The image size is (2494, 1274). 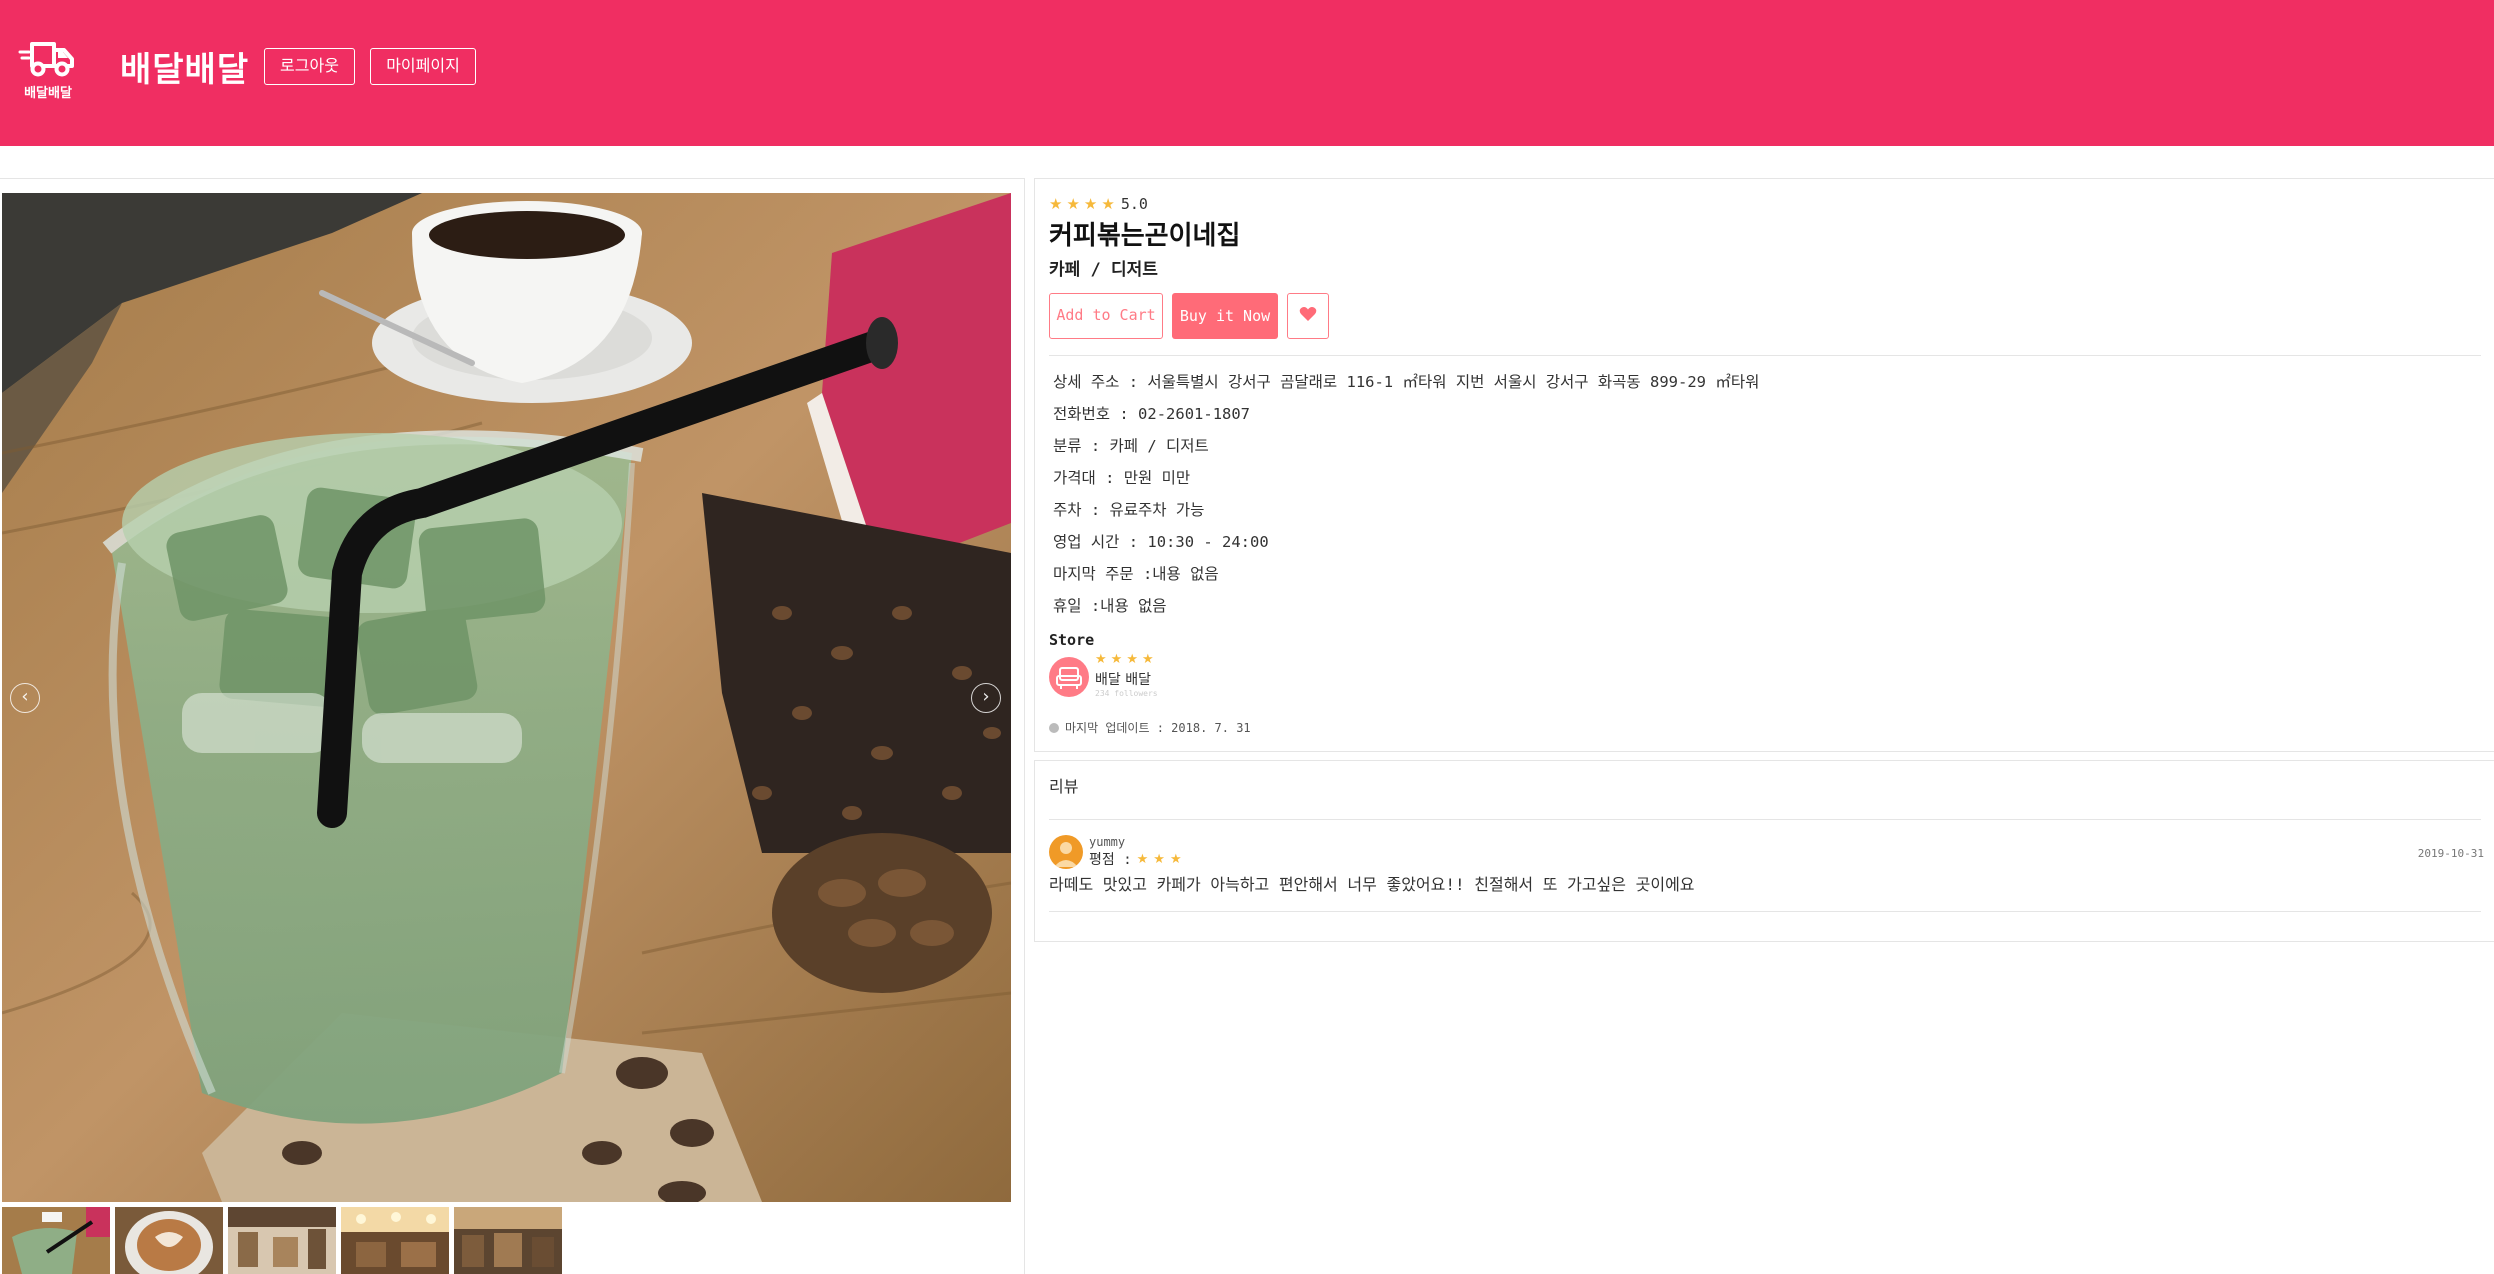 What do you see at coordinates (986, 698) in the screenshot?
I see `next-image-arrow-icon: ›` at bounding box center [986, 698].